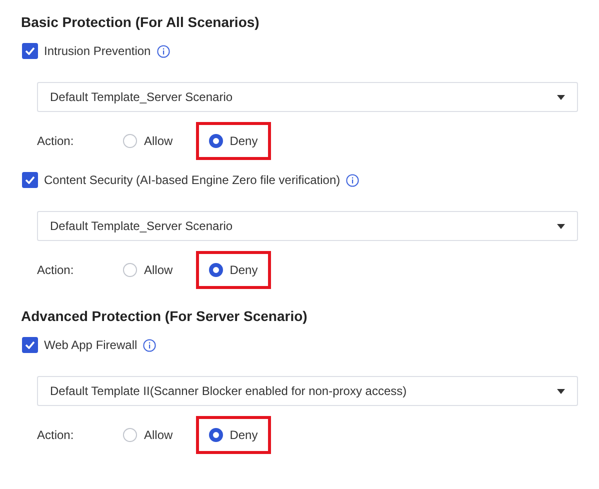 The width and height of the screenshot is (599, 489). What do you see at coordinates (192, 180) in the screenshot?
I see `checkbox-label: Content Security (AI-based Engine Zero file verification)` at bounding box center [192, 180].